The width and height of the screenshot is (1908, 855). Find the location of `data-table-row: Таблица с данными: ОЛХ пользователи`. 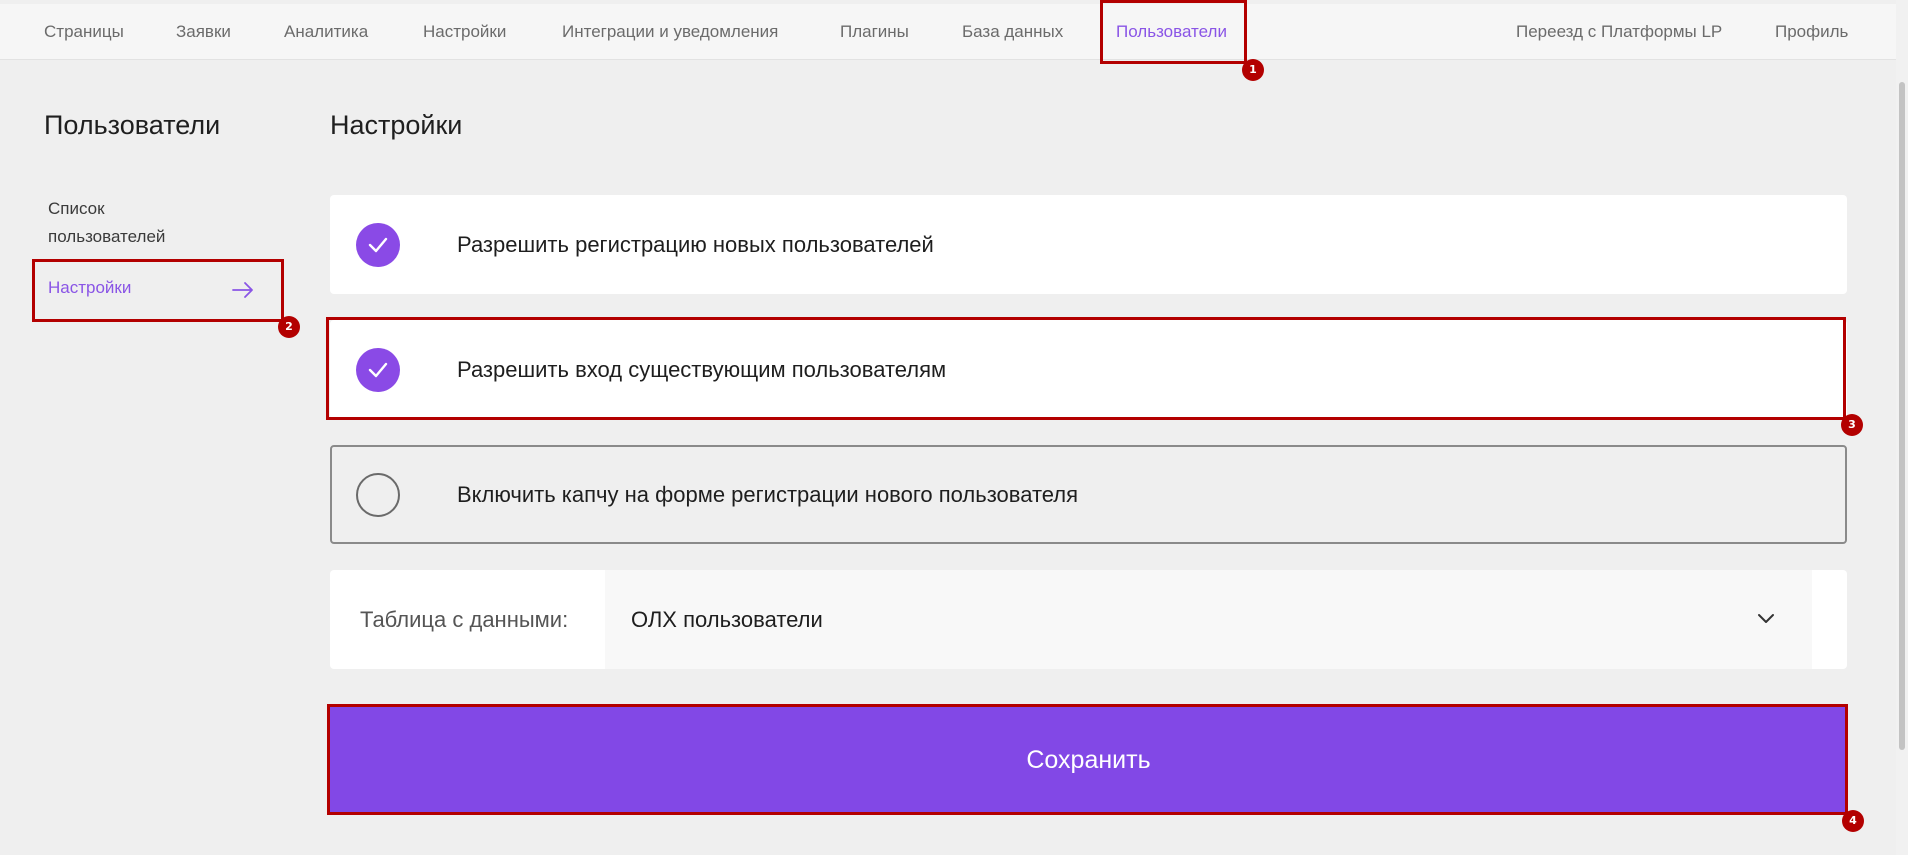

data-table-row: Таблица с данными: ОЛХ пользователи is located at coordinates (1088, 619).